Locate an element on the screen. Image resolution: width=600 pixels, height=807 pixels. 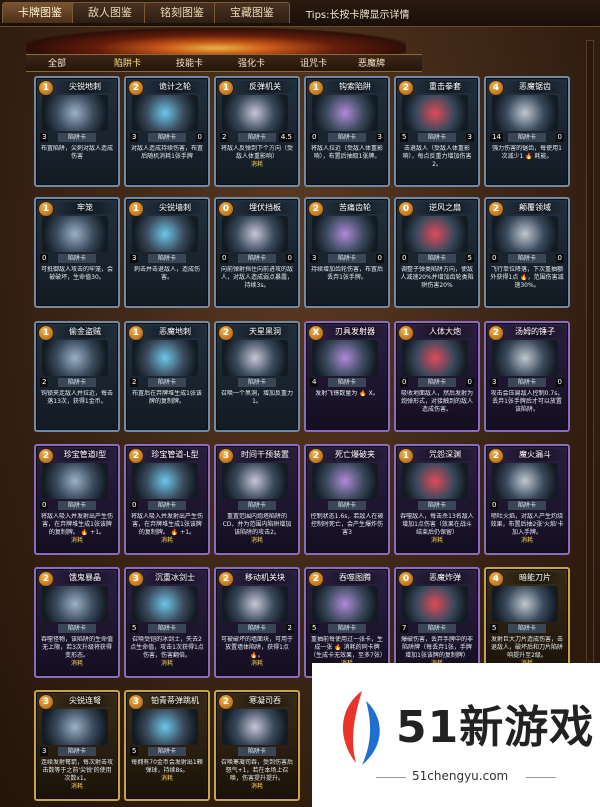
card: 1 牢笼 0 陷阱卡 可抵御敌人攻击的牢笼，会被破坏，生命值30。 is located at coordinates (77, 252).